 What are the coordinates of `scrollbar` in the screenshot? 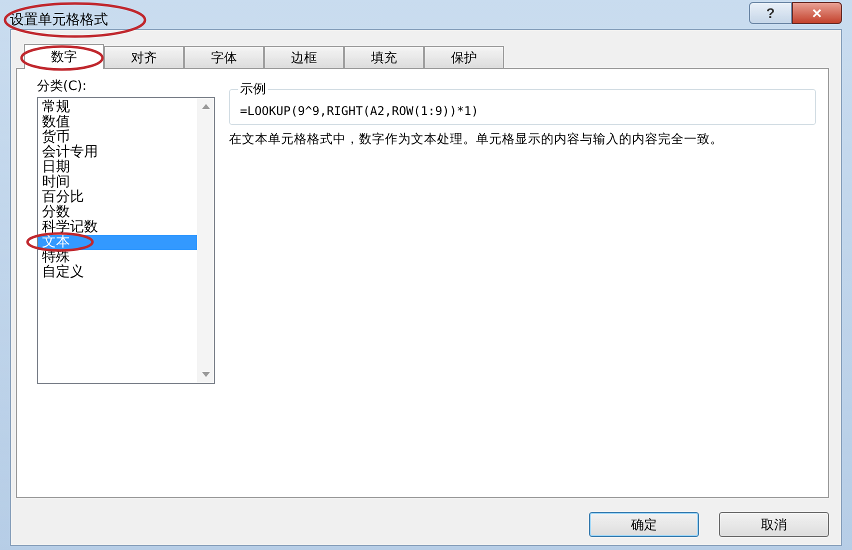 It's located at (205, 240).